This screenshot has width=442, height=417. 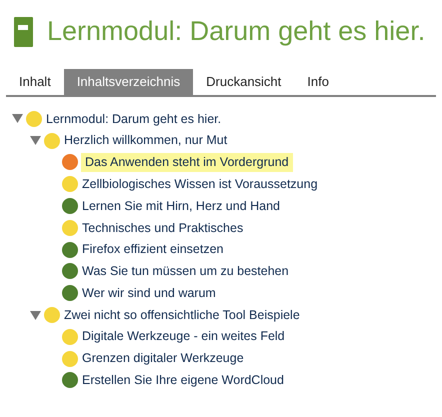 I want to click on tree-item-link: Das Anwenden steht im Vordergrund, so click(x=187, y=162).